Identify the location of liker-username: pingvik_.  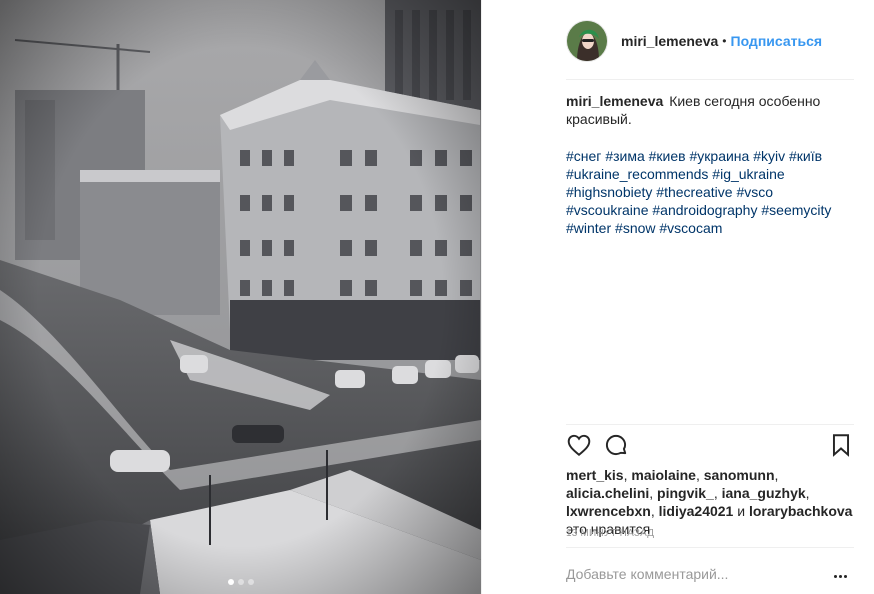
(685, 493).